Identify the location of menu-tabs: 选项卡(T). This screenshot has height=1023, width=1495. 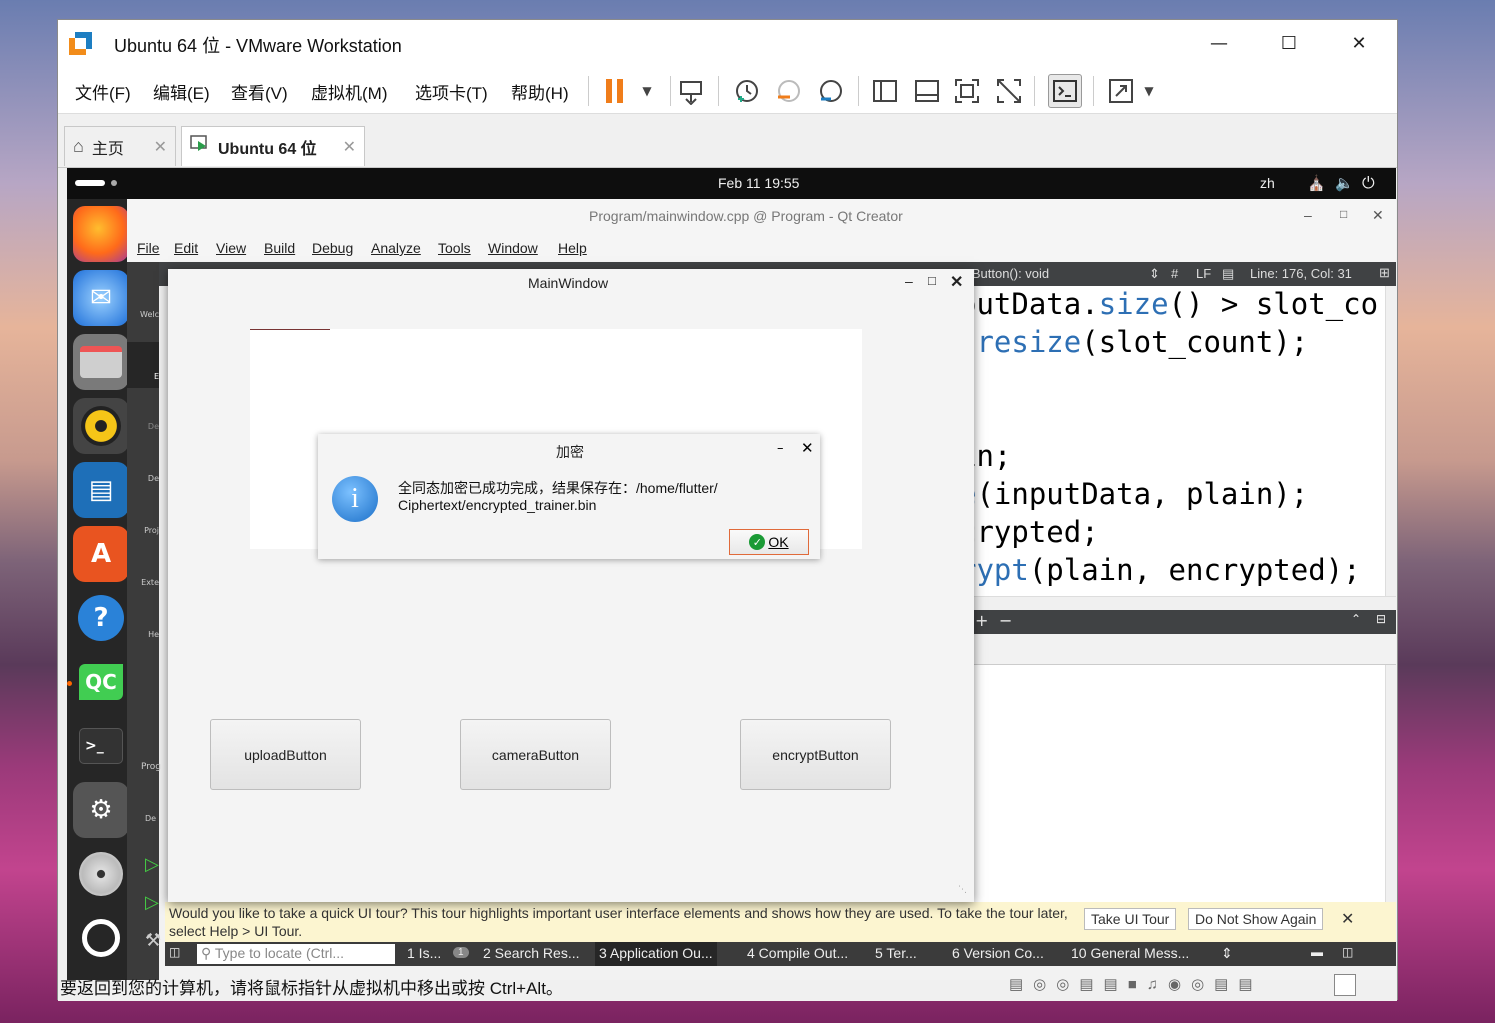
(451, 91).